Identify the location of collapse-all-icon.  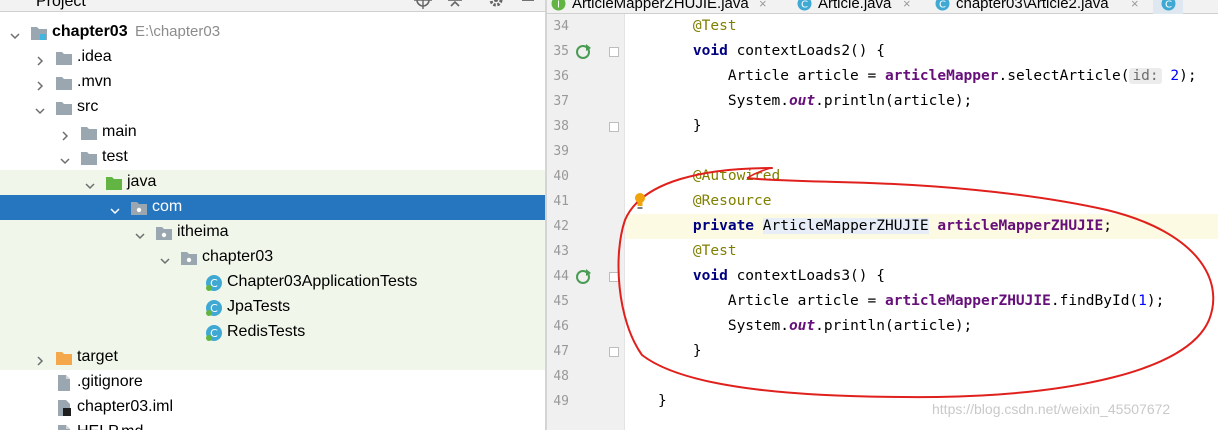
(455, 4).